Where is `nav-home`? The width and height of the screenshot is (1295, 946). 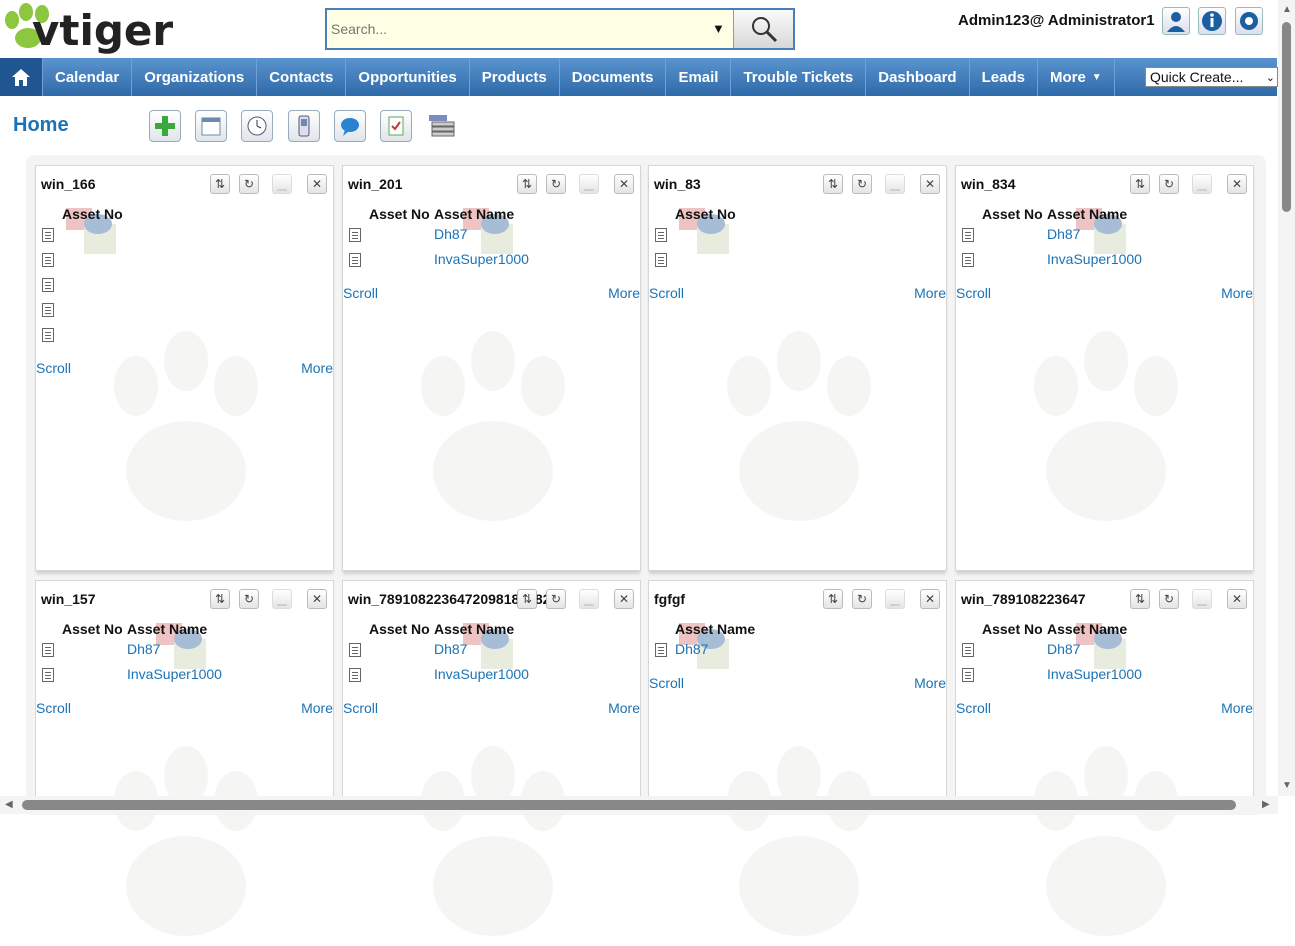
nav-home is located at coordinates (21, 77).